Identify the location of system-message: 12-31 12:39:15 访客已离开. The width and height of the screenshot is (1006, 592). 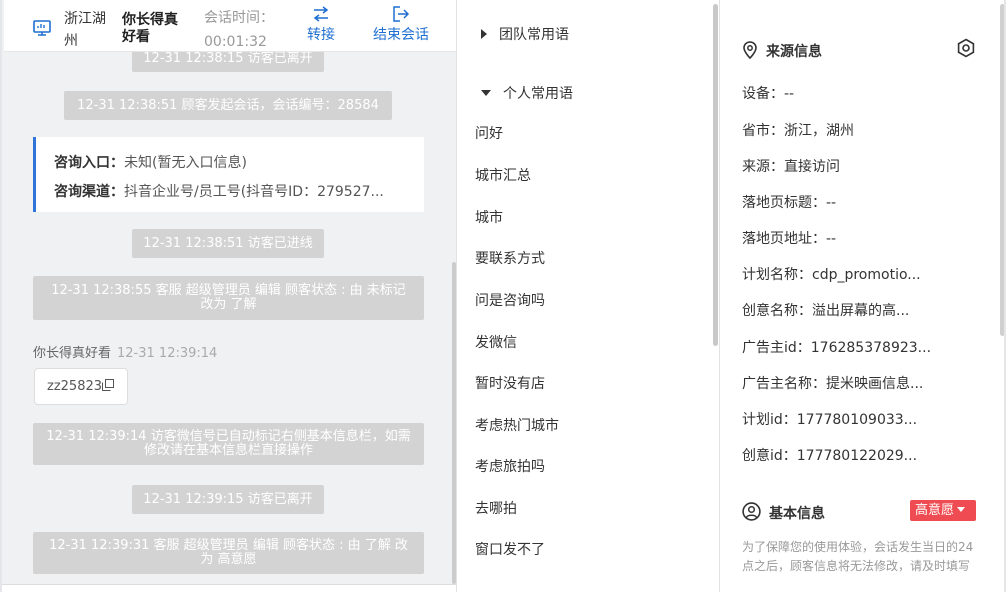
(228, 499).